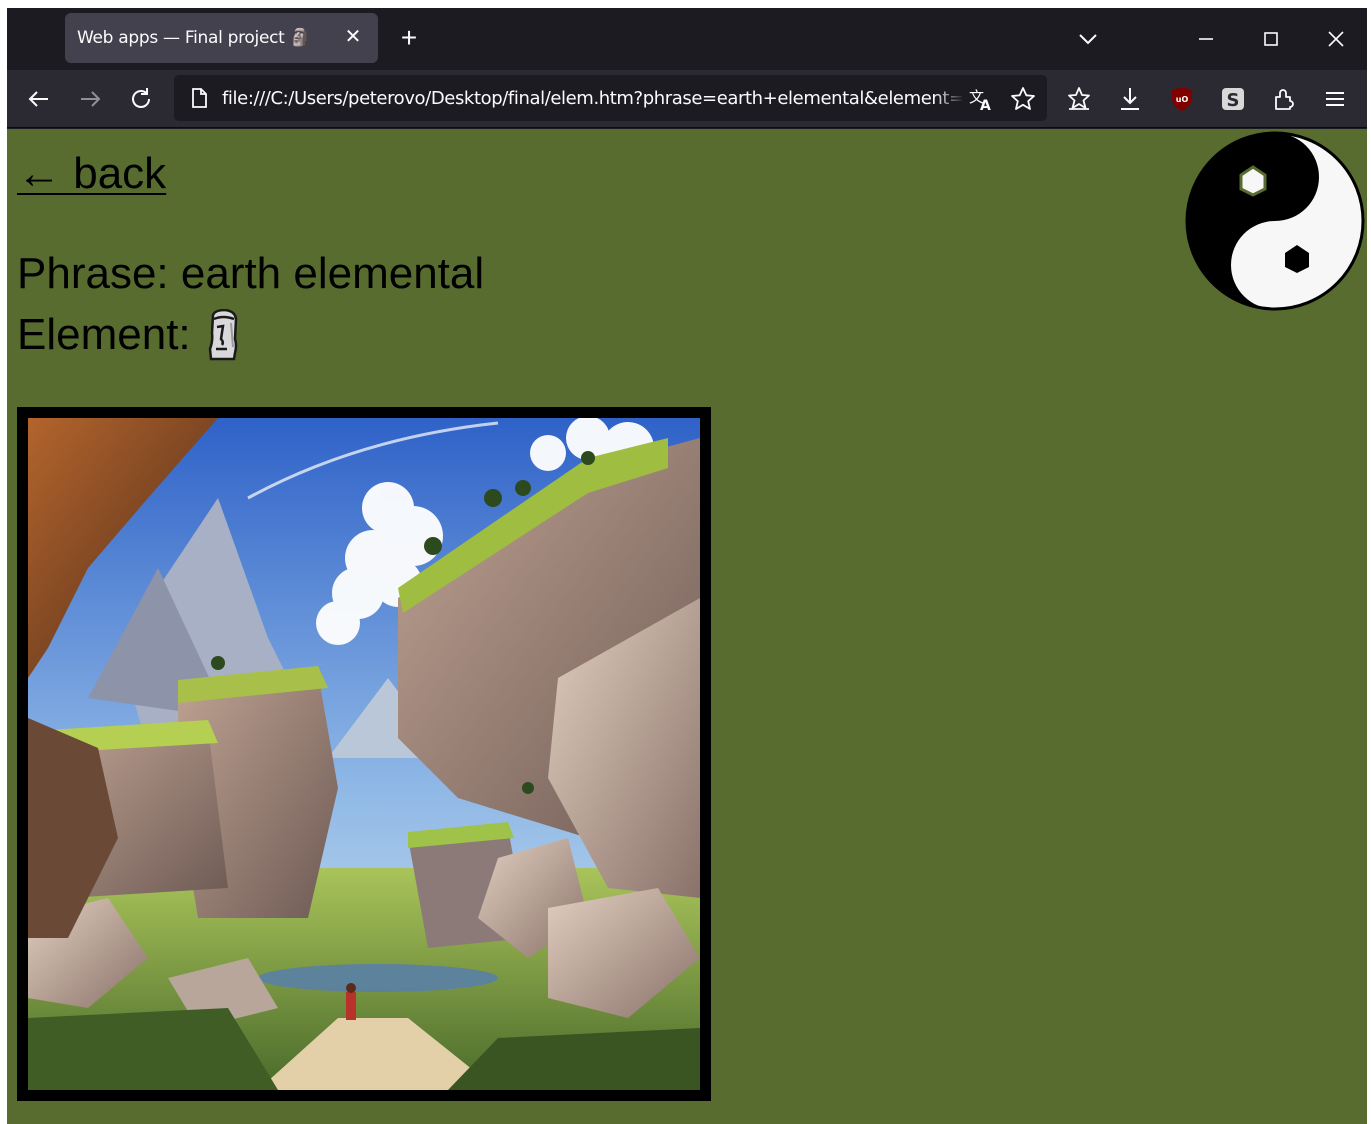  I want to click on minimize-icon, so click(1206, 39).